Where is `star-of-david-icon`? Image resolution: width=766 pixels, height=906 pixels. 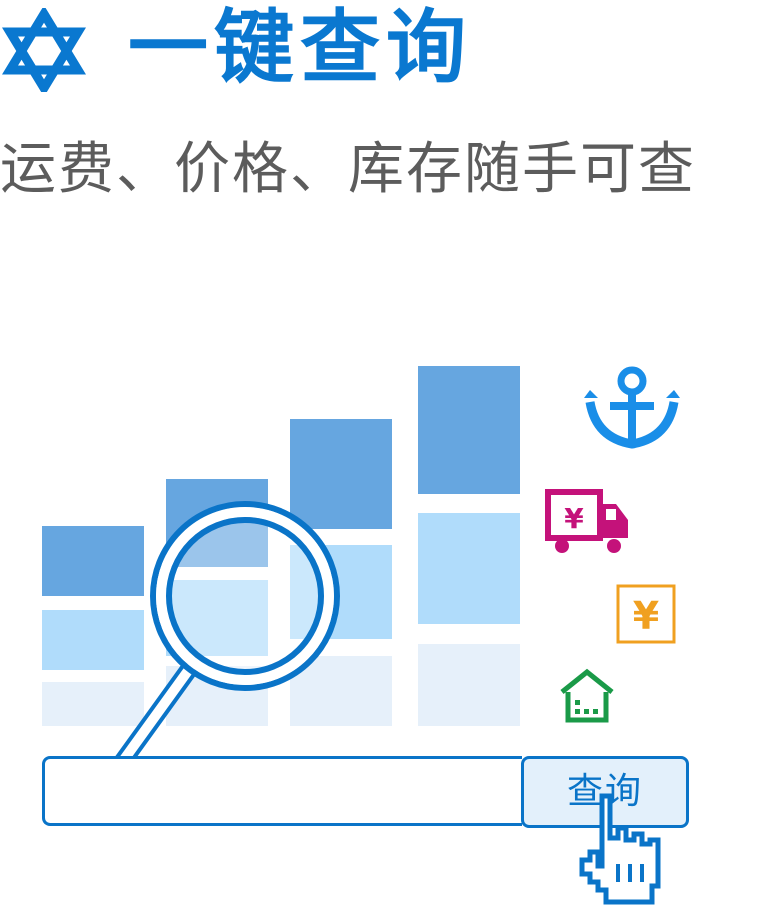
star-of-david-icon is located at coordinates (44, 50).